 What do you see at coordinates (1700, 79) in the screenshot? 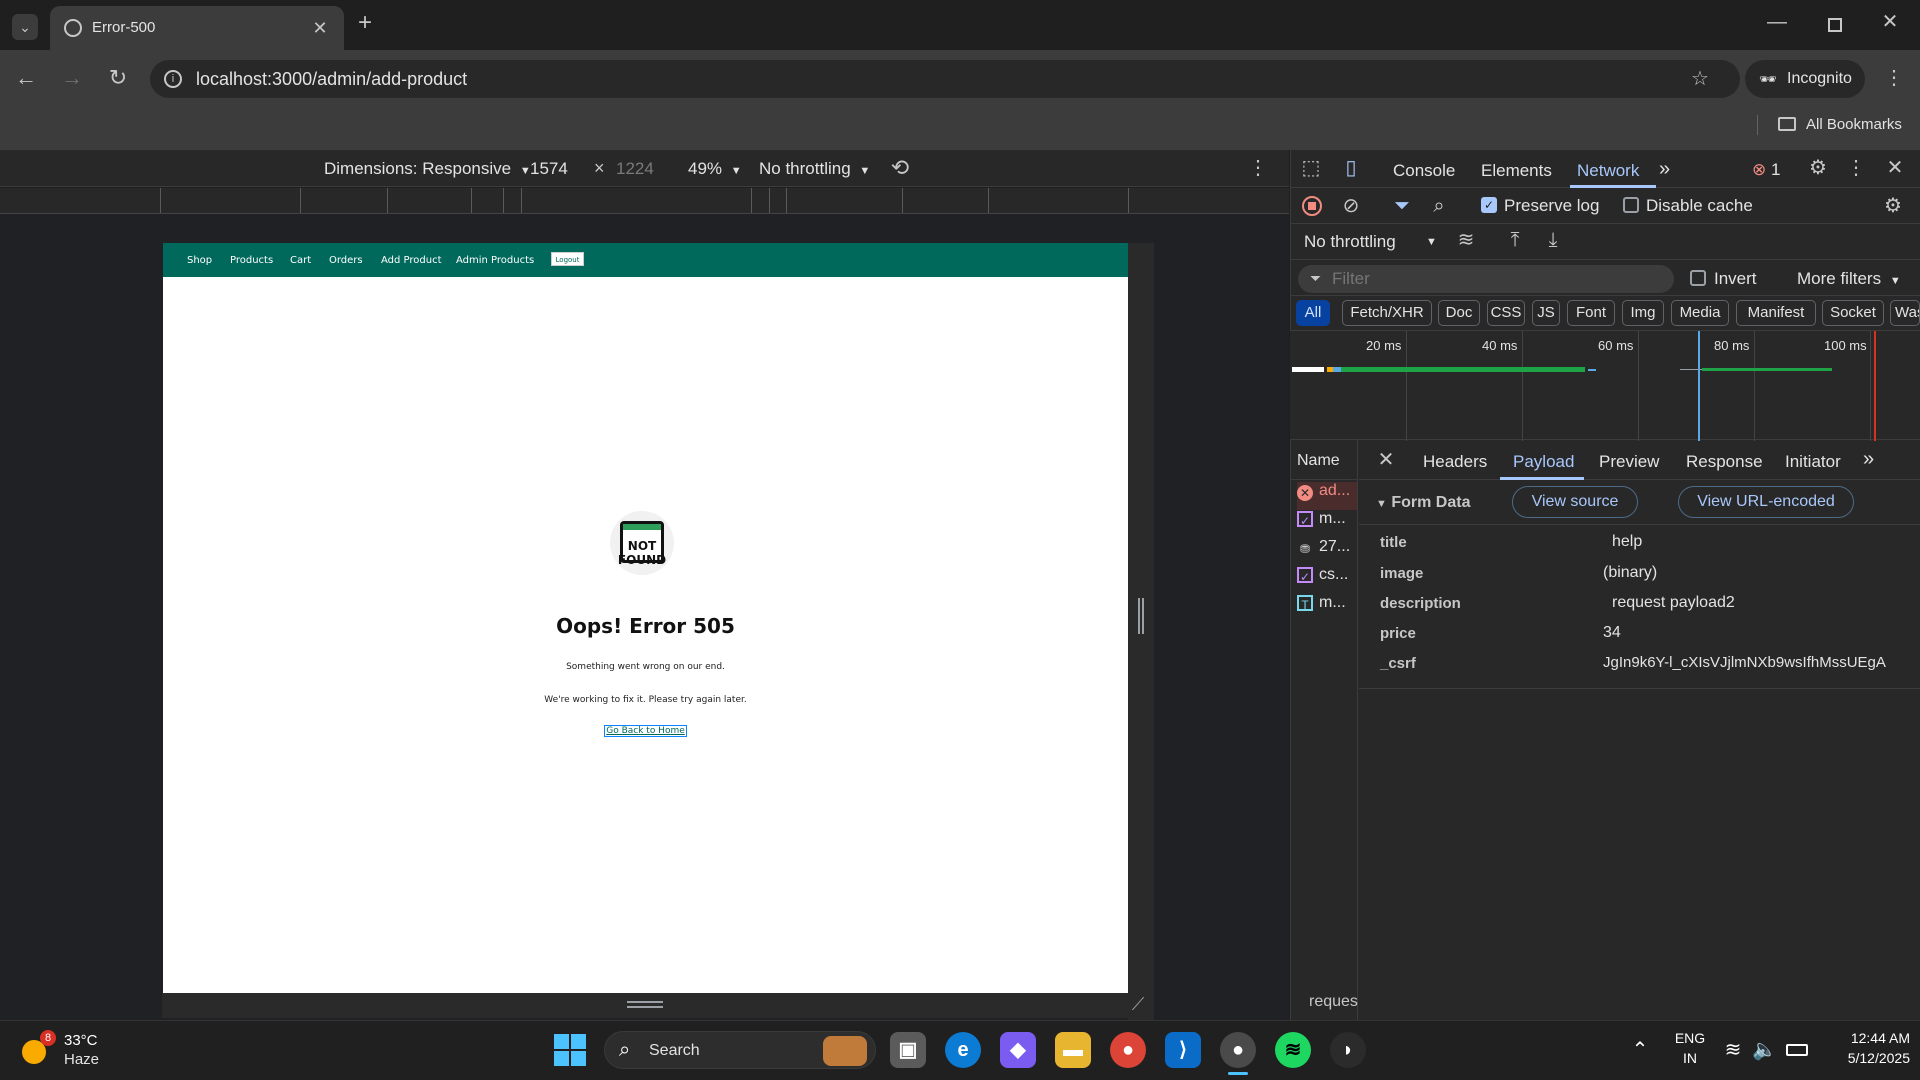
I see `bookmark-star-icon: ☆` at bounding box center [1700, 79].